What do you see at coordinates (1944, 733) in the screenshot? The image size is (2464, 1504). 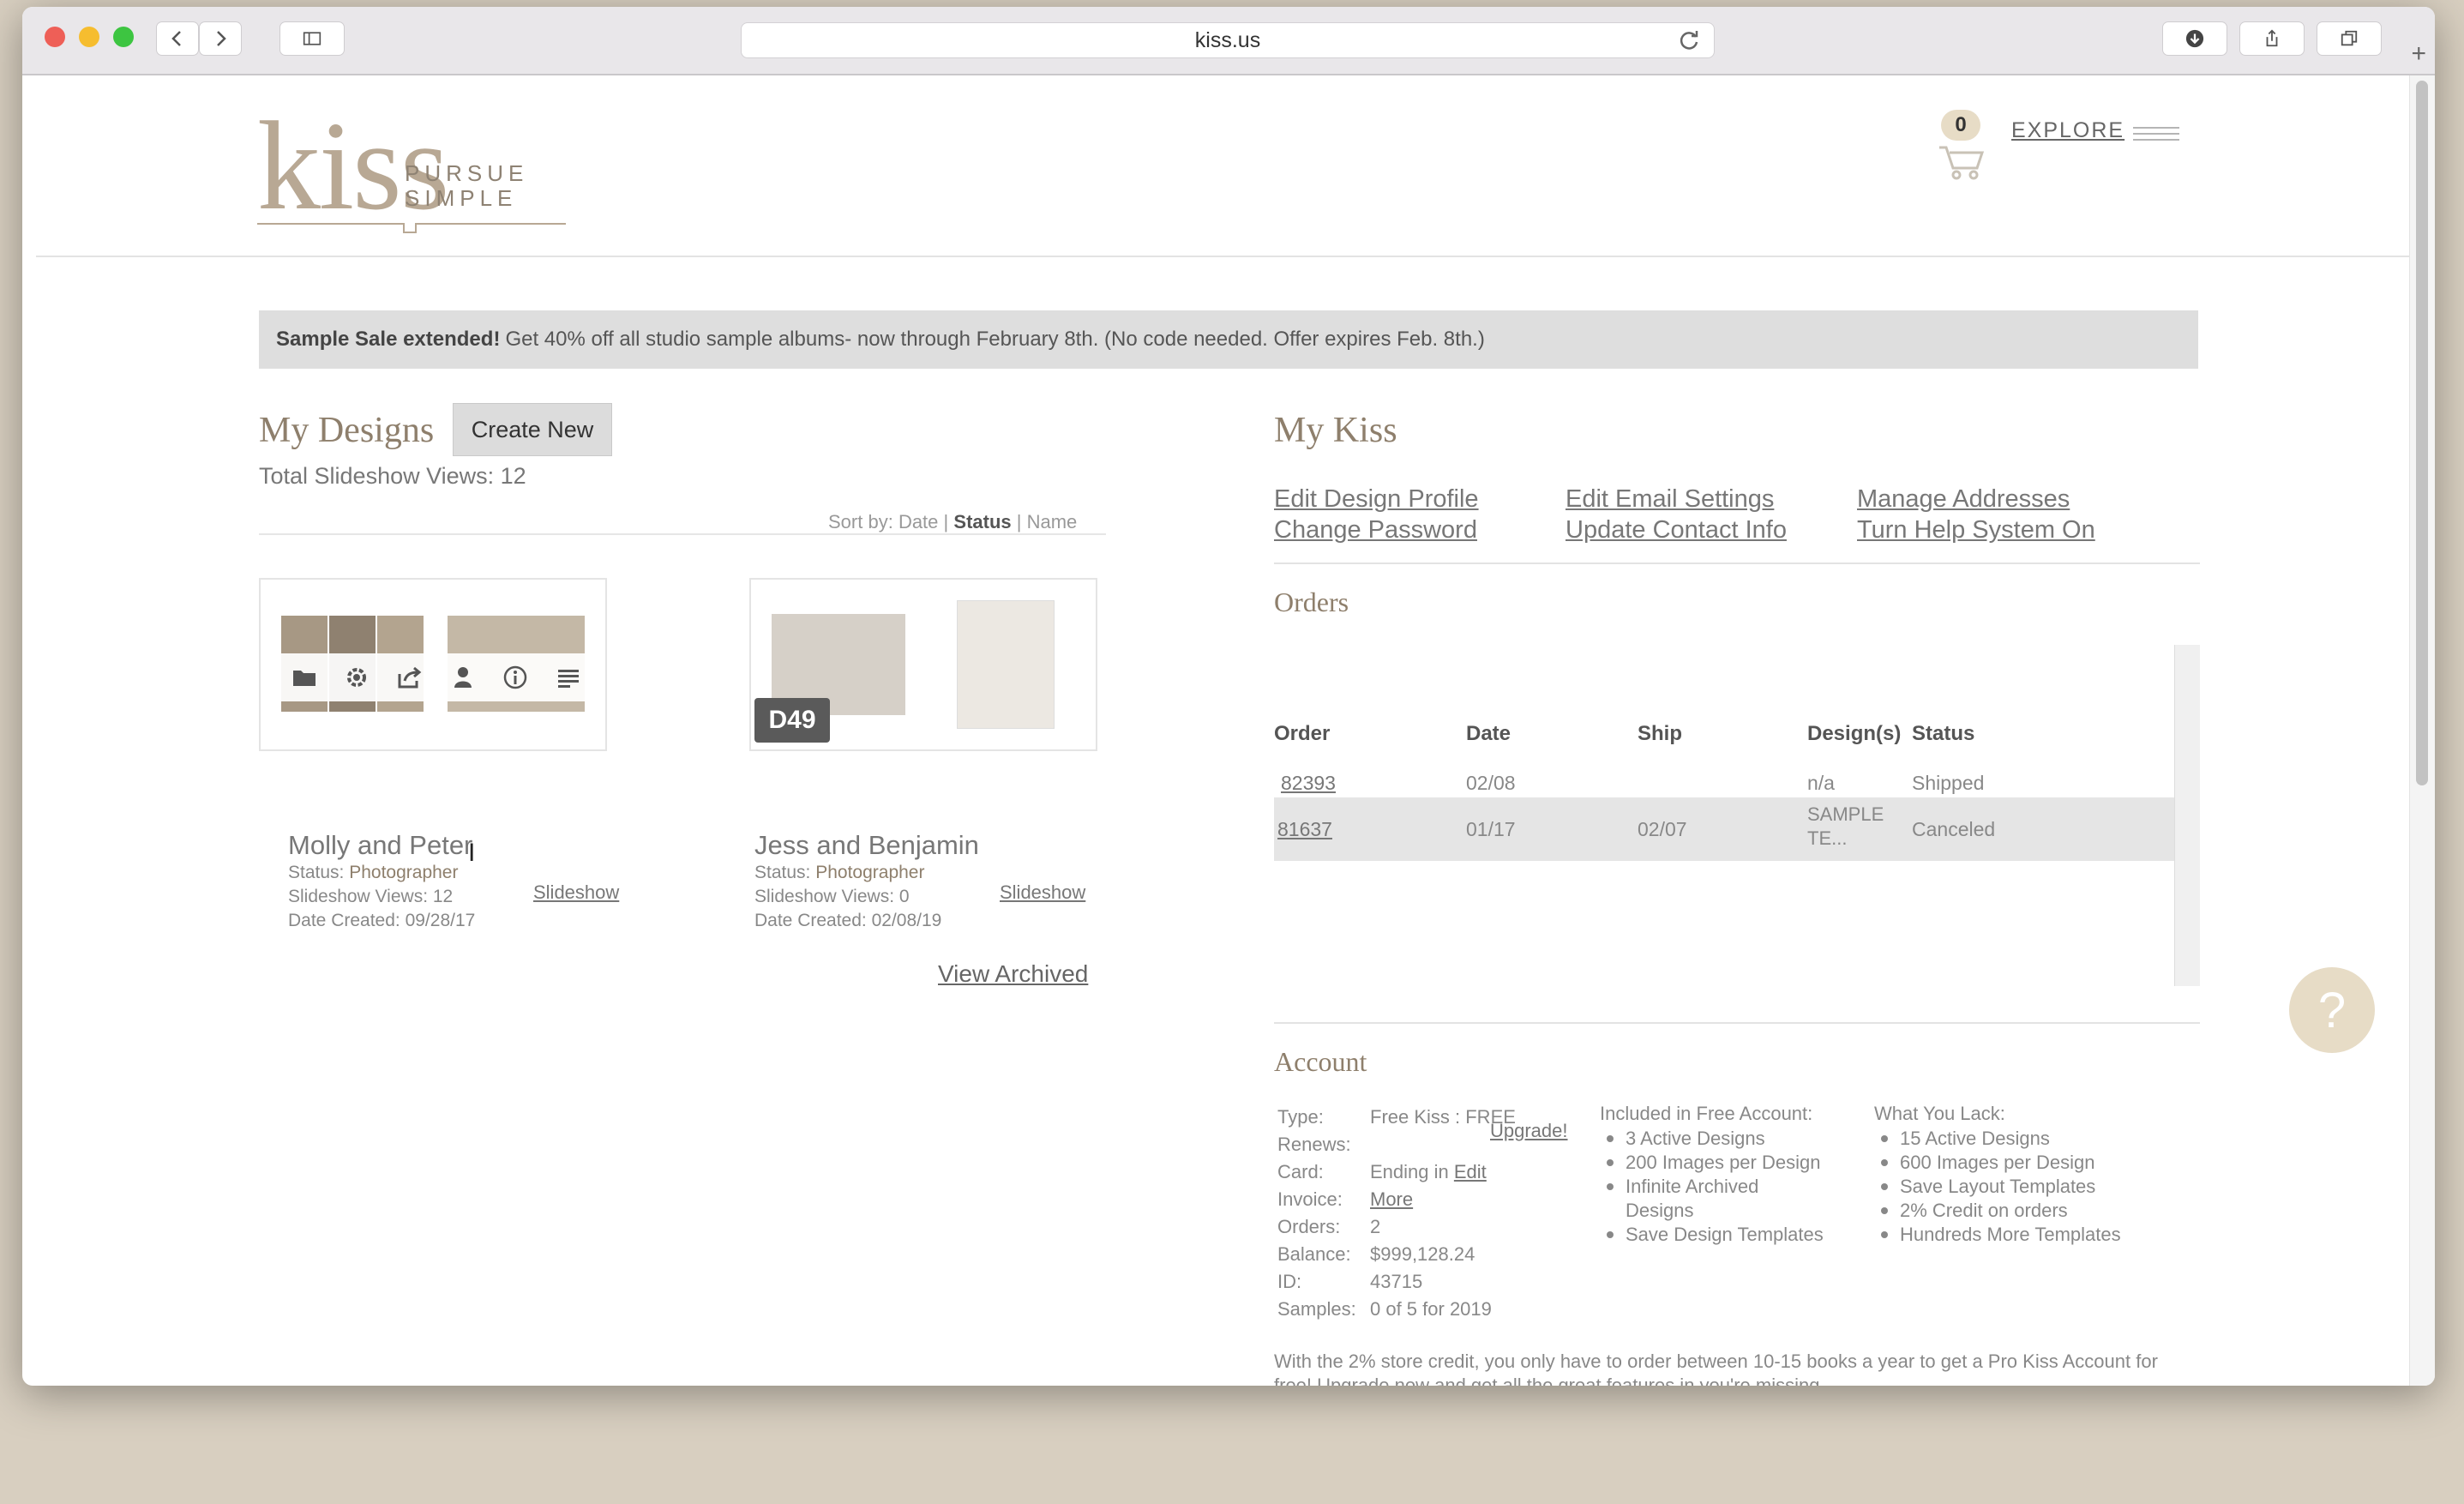 I see `orders-header-status: Status` at bounding box center [1944, 733].